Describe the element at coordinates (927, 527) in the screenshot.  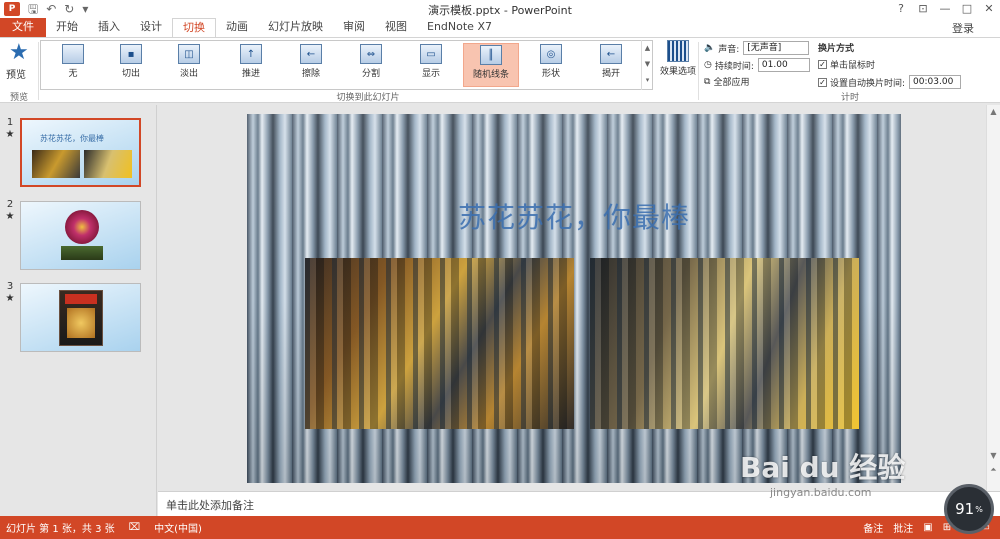
I see `normal-view-icon: ▣` at that location.